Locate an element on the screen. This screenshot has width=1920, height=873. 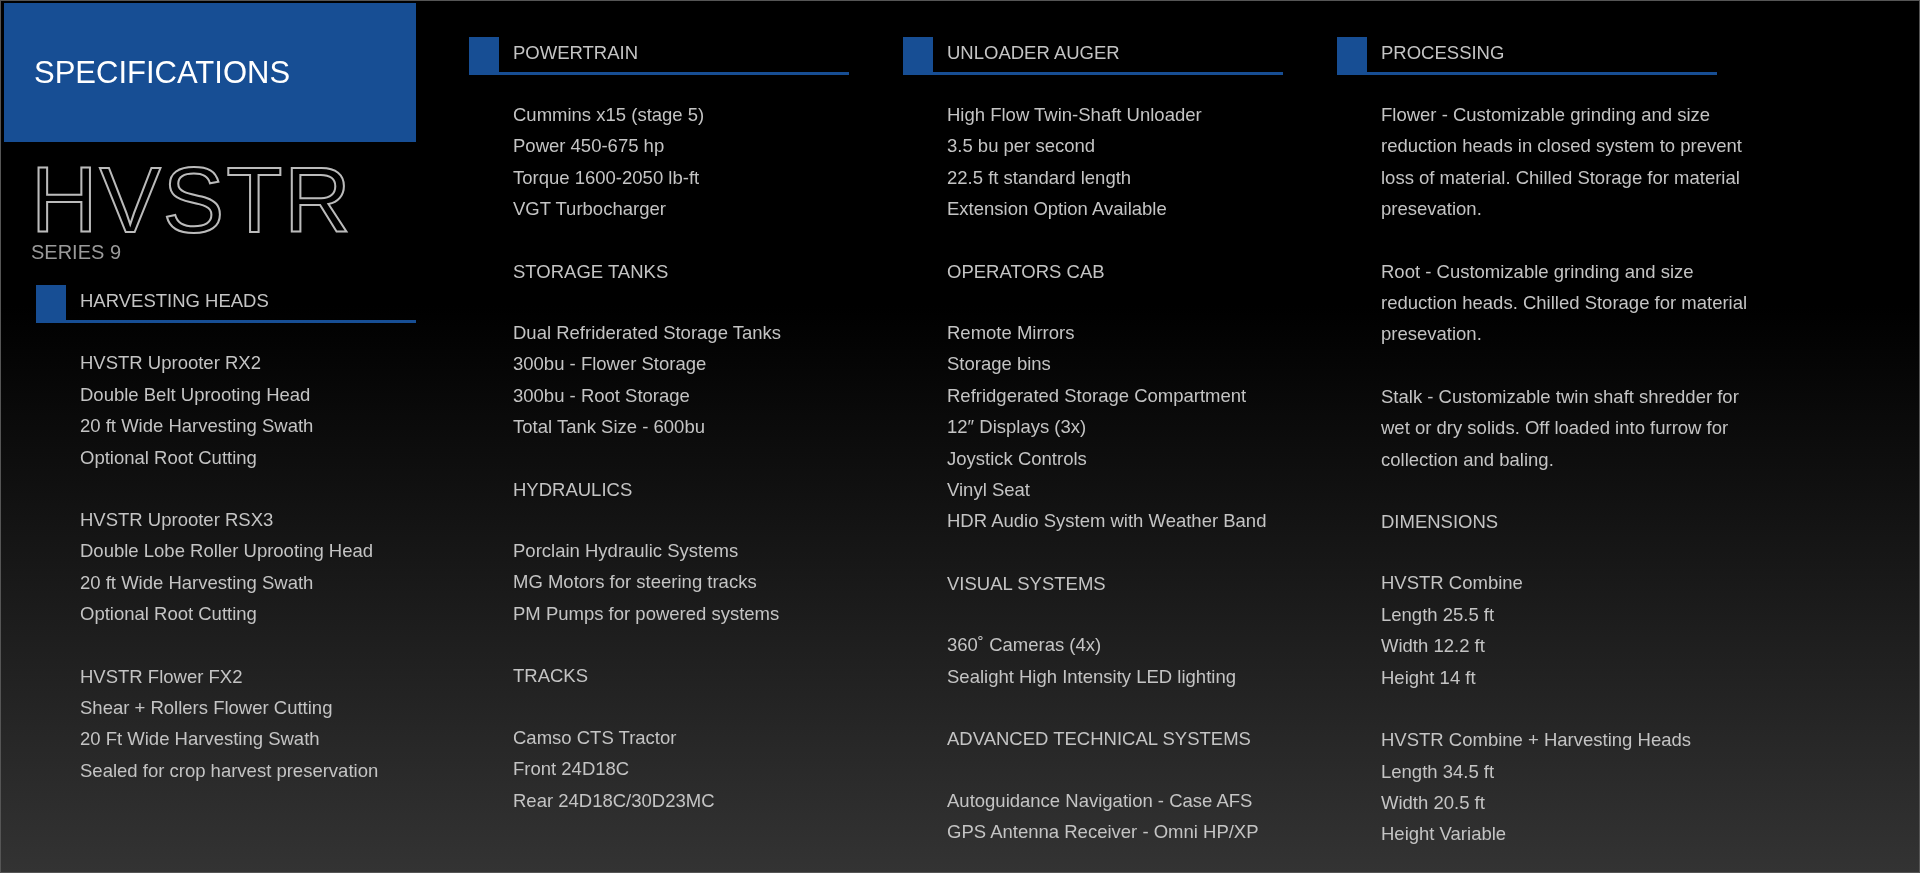
section-heading: POWERTRAIN is located at coordinates (575, 53).